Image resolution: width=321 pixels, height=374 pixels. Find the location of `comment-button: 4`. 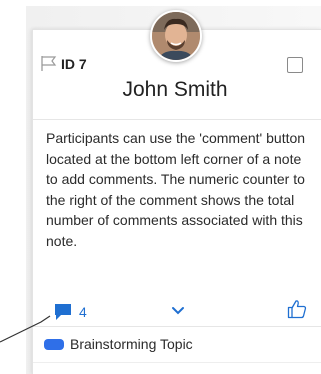

comment-button: 4 is located at coordinates (70, 312).